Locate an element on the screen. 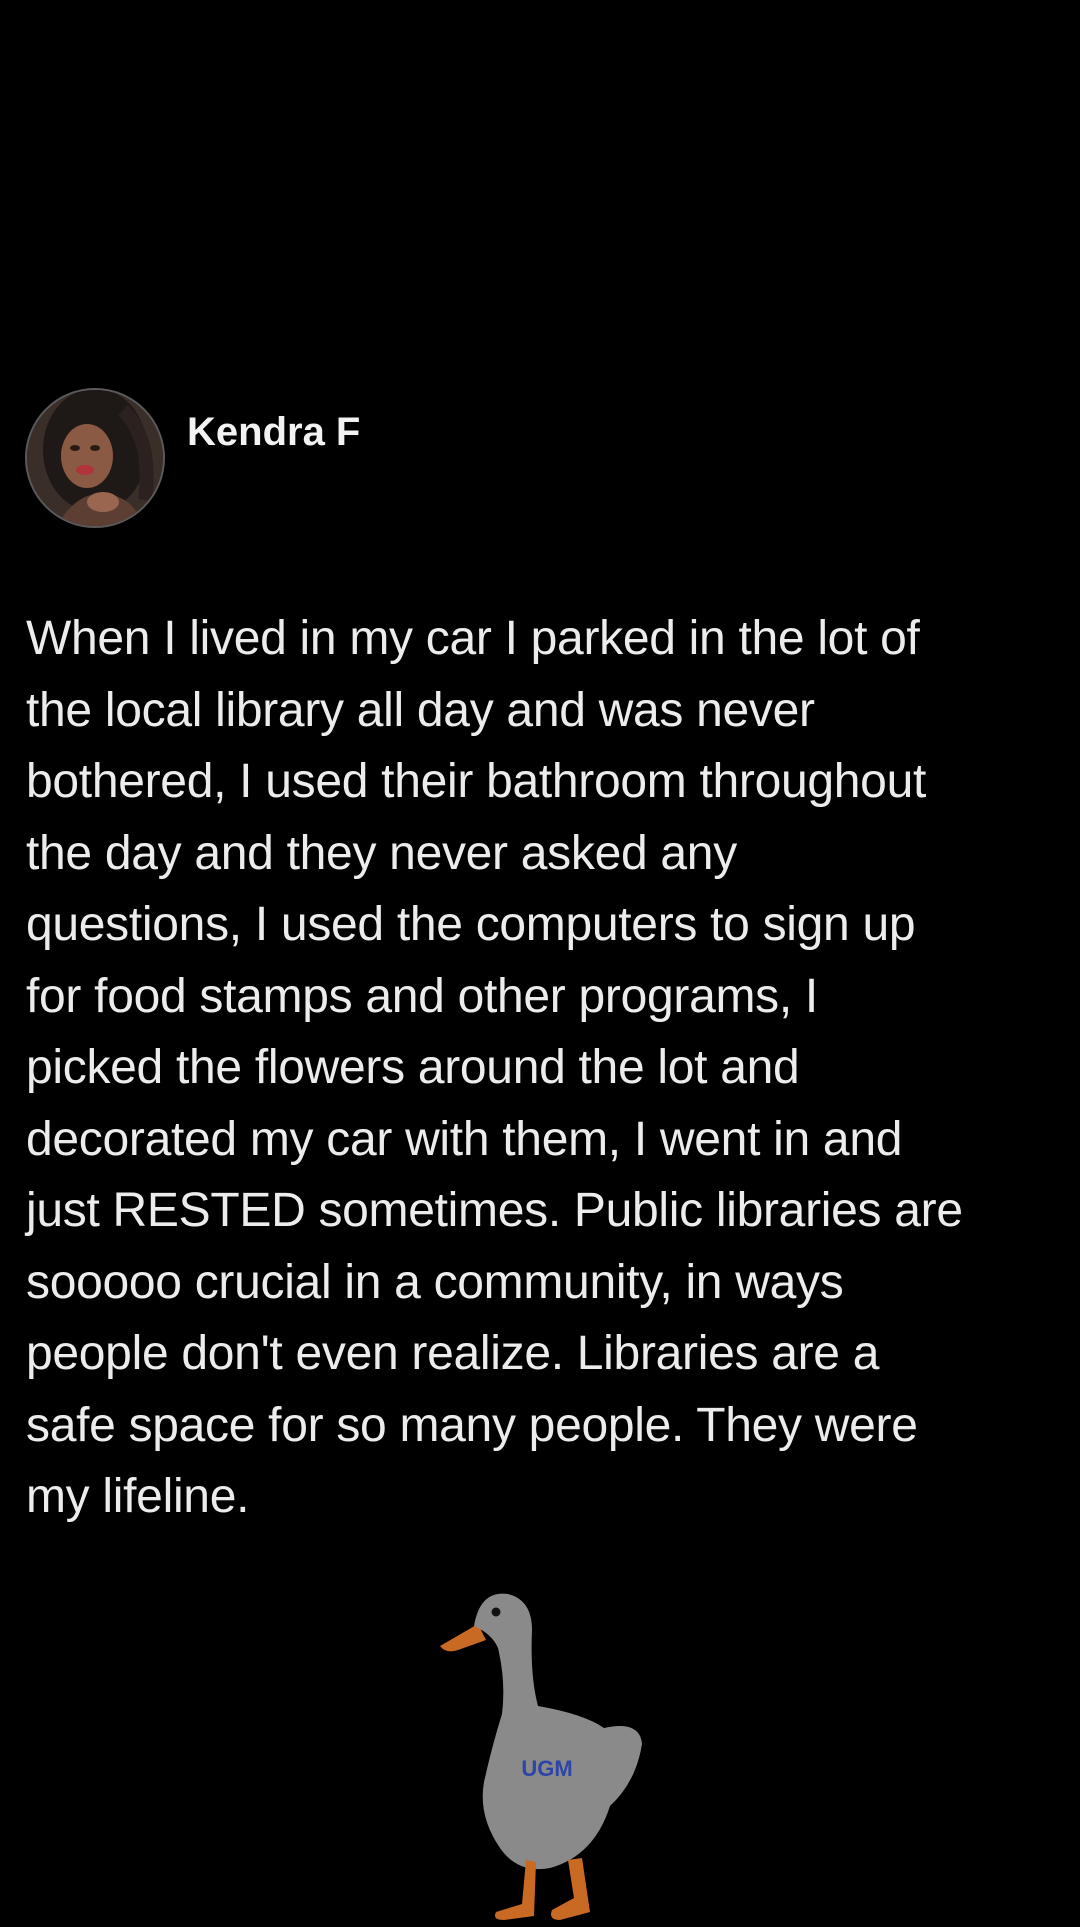 The width and height of the screenshot is (1080, 1927). avatar is located at coordinates (95, 458).